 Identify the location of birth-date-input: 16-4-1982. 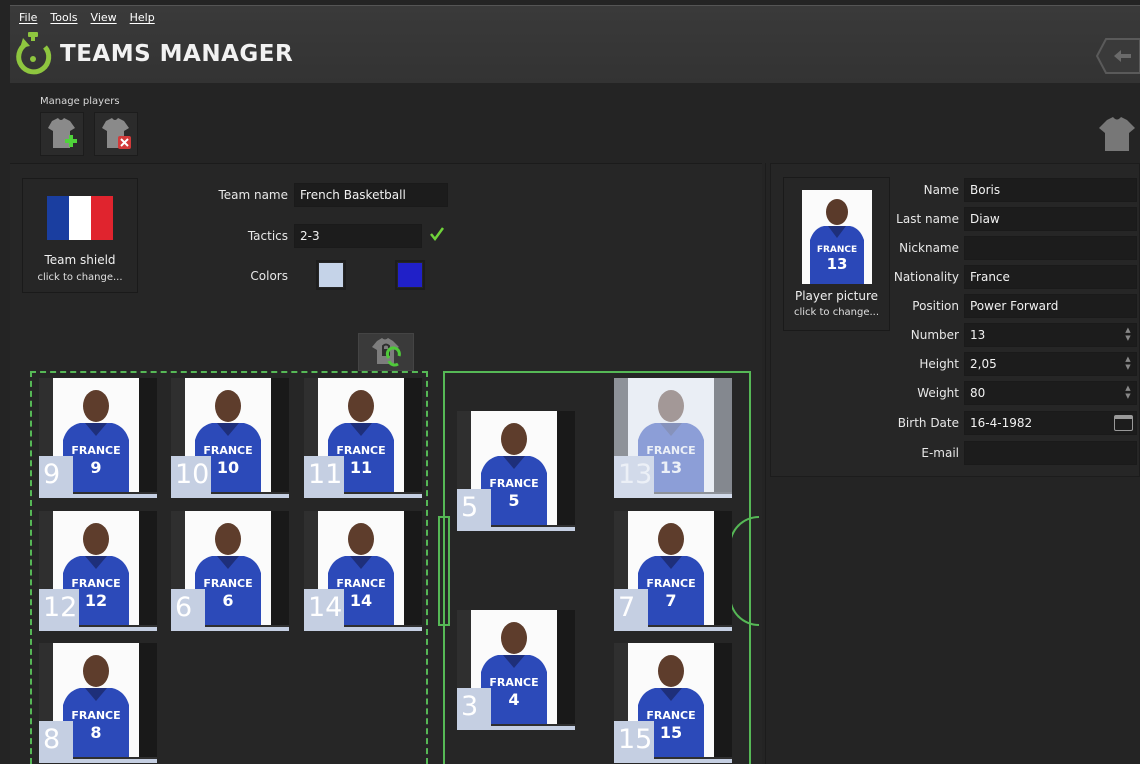
(1050, 423).